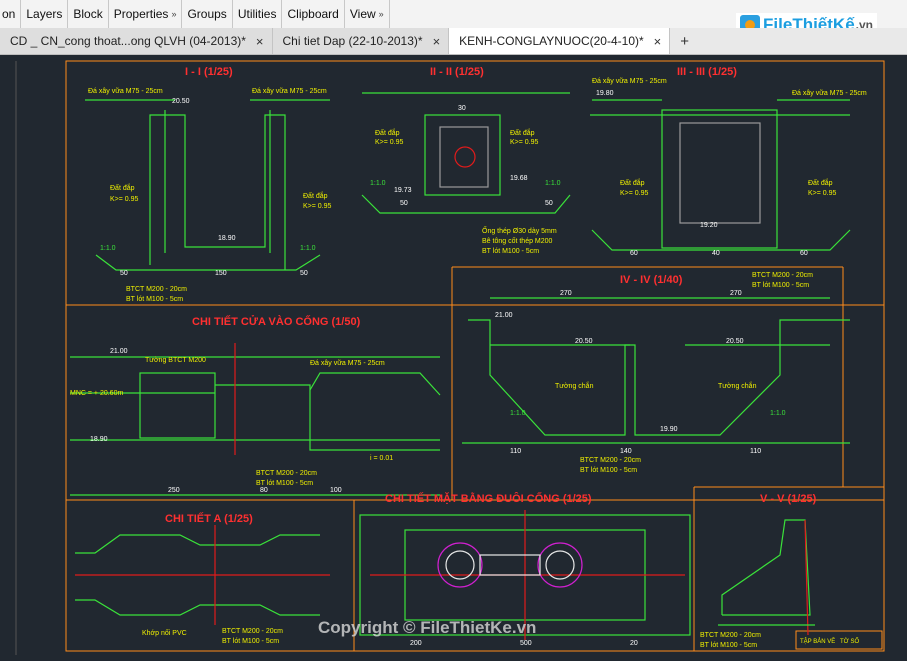 This screenshot has height=661, width=907. Describe the element at coordinates (202, 575) in the screenshot. I see `section-6-lines` at that location.